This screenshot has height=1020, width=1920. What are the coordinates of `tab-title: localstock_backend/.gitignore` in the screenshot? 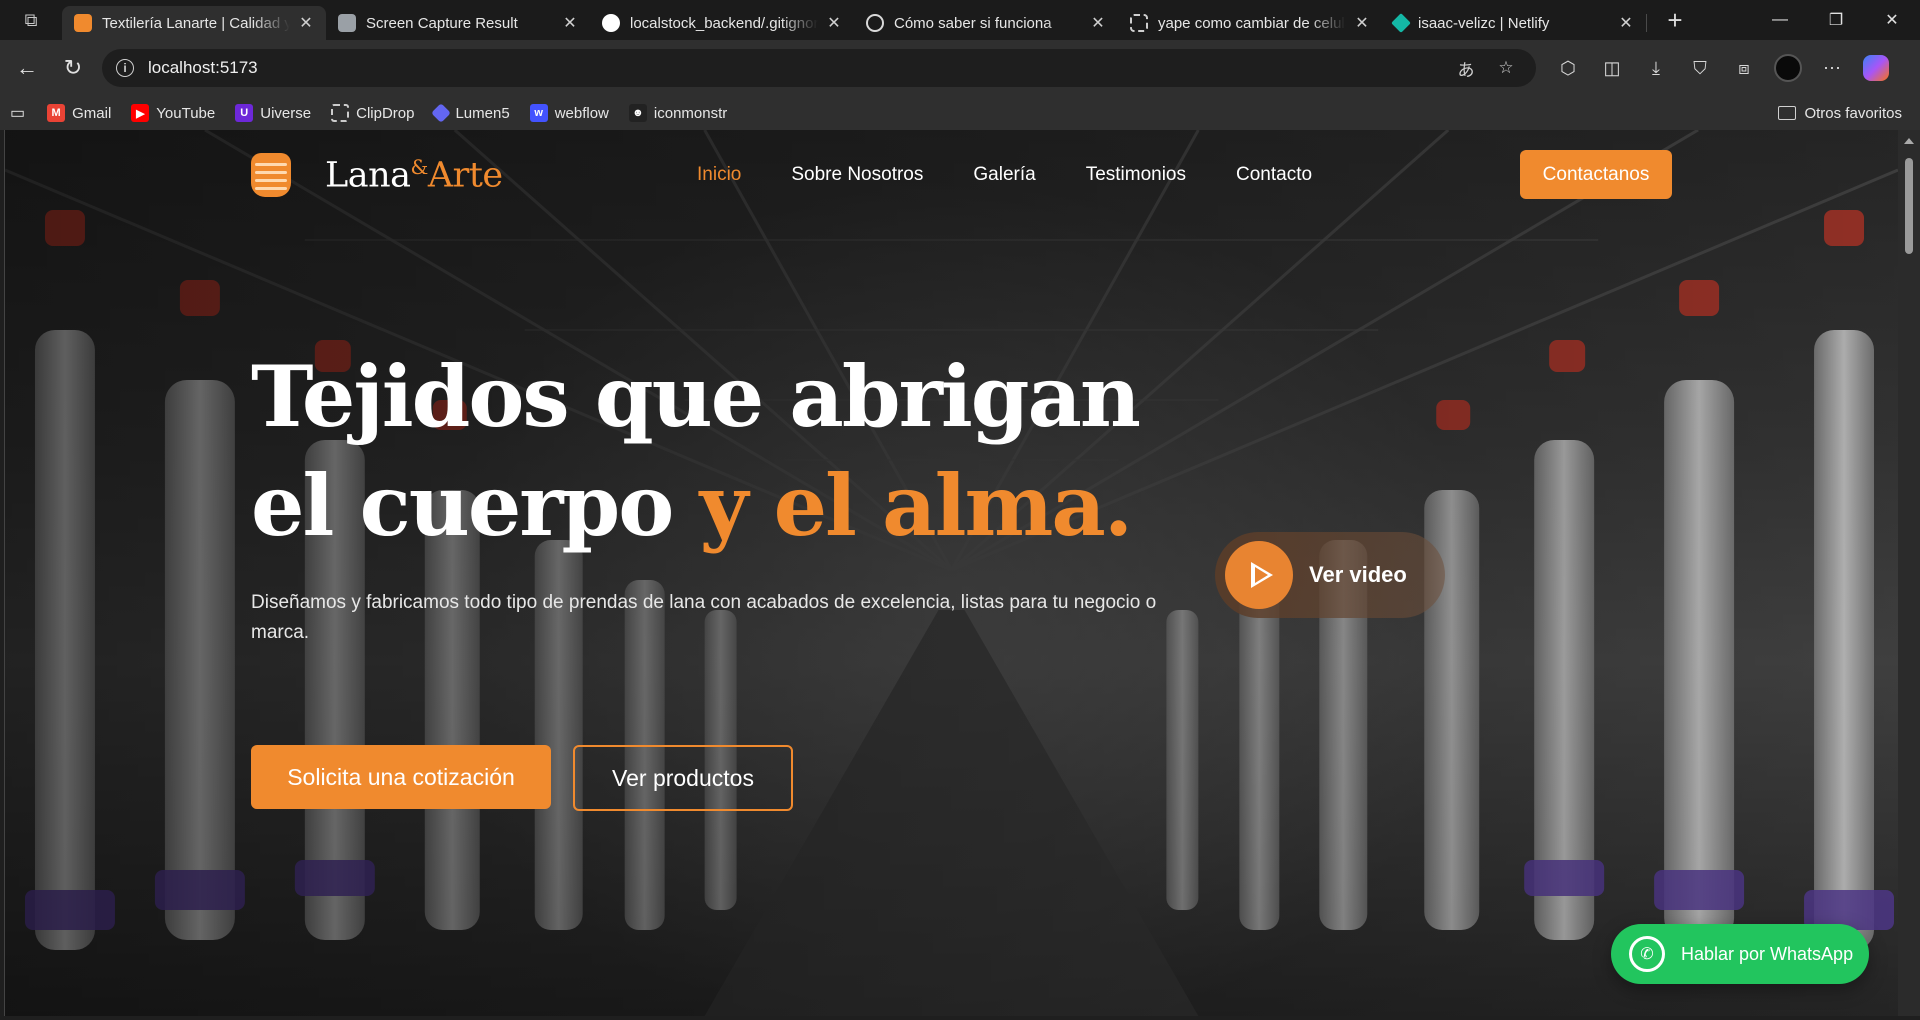 It's located at (724, 23).